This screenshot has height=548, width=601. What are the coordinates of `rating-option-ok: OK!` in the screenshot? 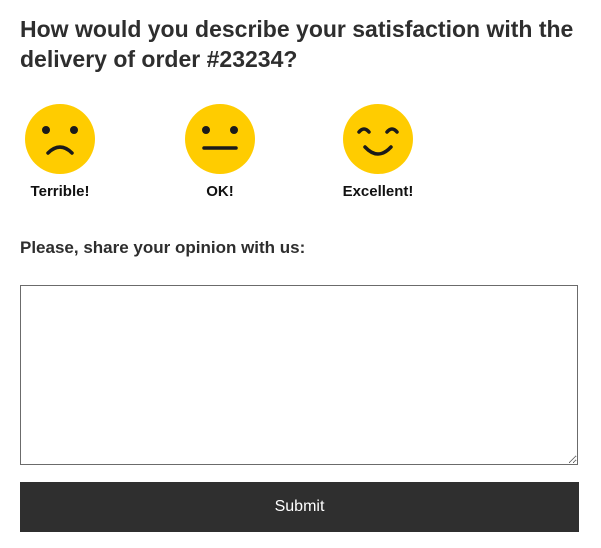 It's located at (215, 158).